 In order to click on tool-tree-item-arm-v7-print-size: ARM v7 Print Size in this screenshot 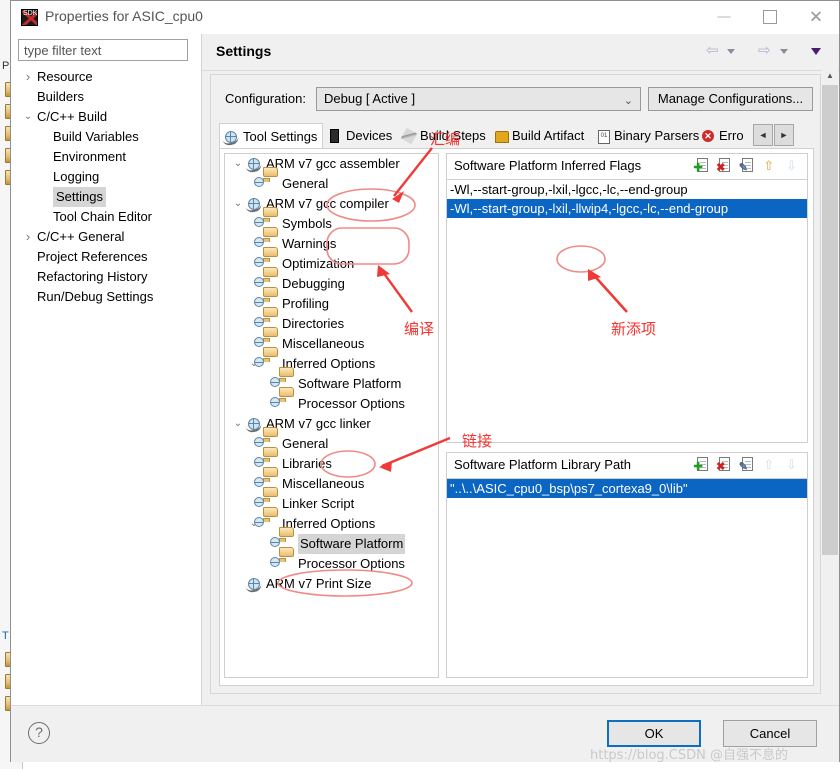, I will do `click(331, 584)`.